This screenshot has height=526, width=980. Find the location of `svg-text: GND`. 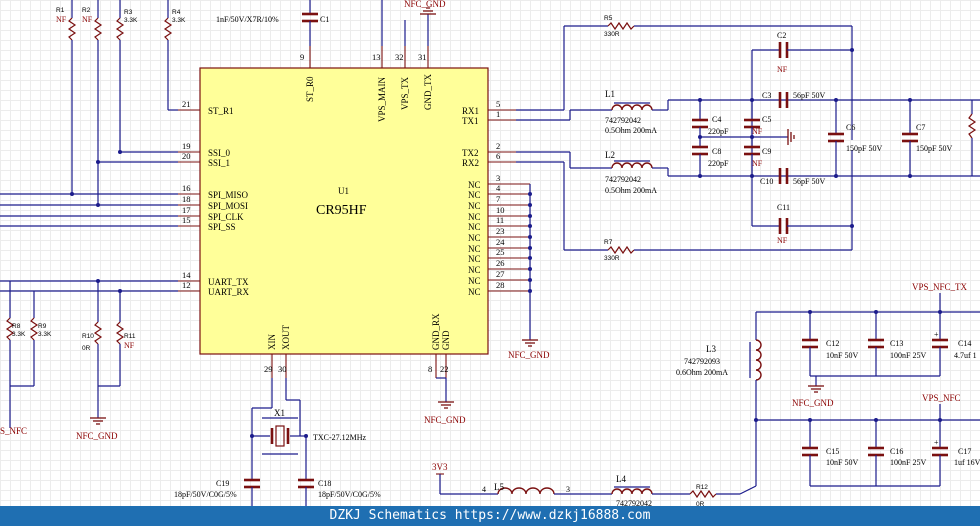

svg-text: GND is located at coordinates (446, 340).